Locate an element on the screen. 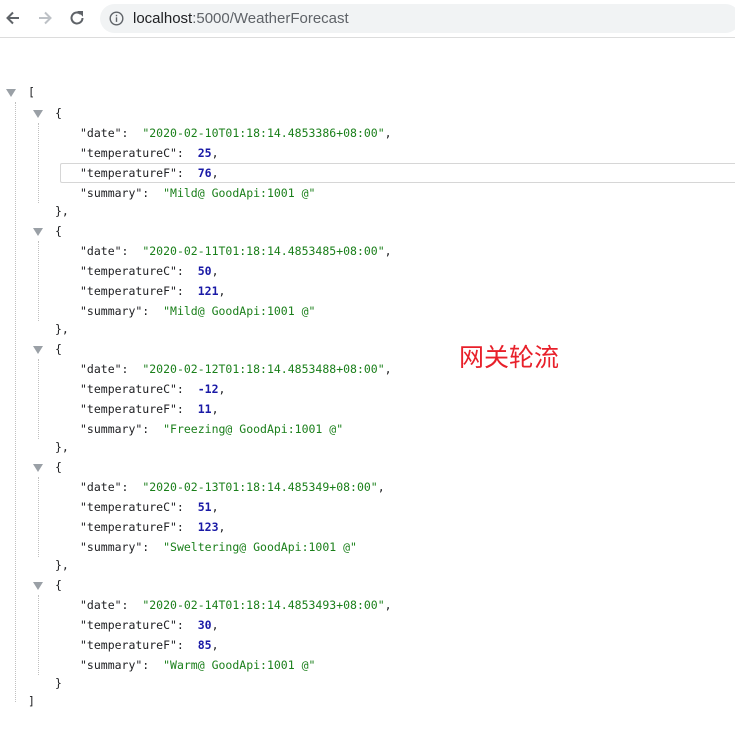  json-row-temperaturef: "temperatureF": 121, is located at coordinates (153, 291).